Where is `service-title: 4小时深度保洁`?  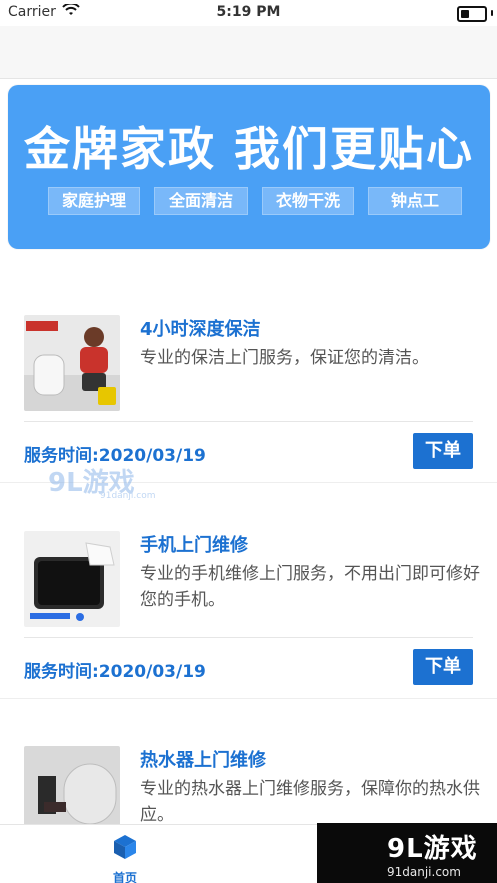
service-title: 4小时深度保洁 is located at coordinates (200, 329).